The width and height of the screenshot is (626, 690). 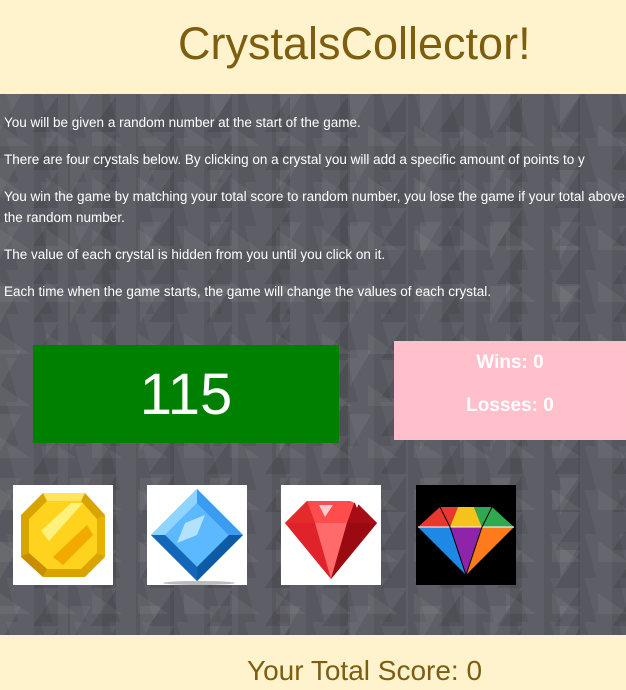 I want to click on crystal-button-yellow, so click(x=63, y=535).